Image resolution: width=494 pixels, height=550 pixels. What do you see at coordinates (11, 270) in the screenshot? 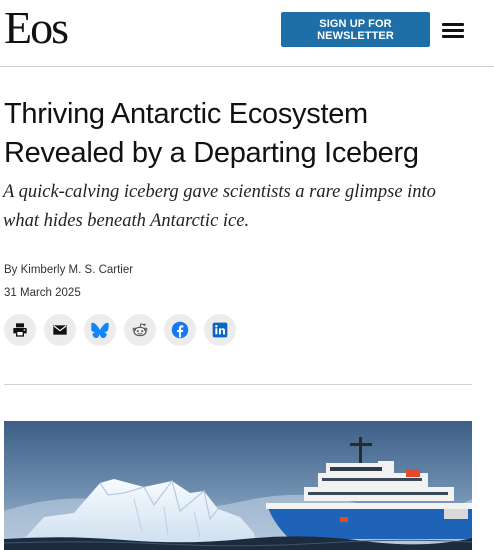
I see `byline-prefix: By` at bounding box center [11, 270].